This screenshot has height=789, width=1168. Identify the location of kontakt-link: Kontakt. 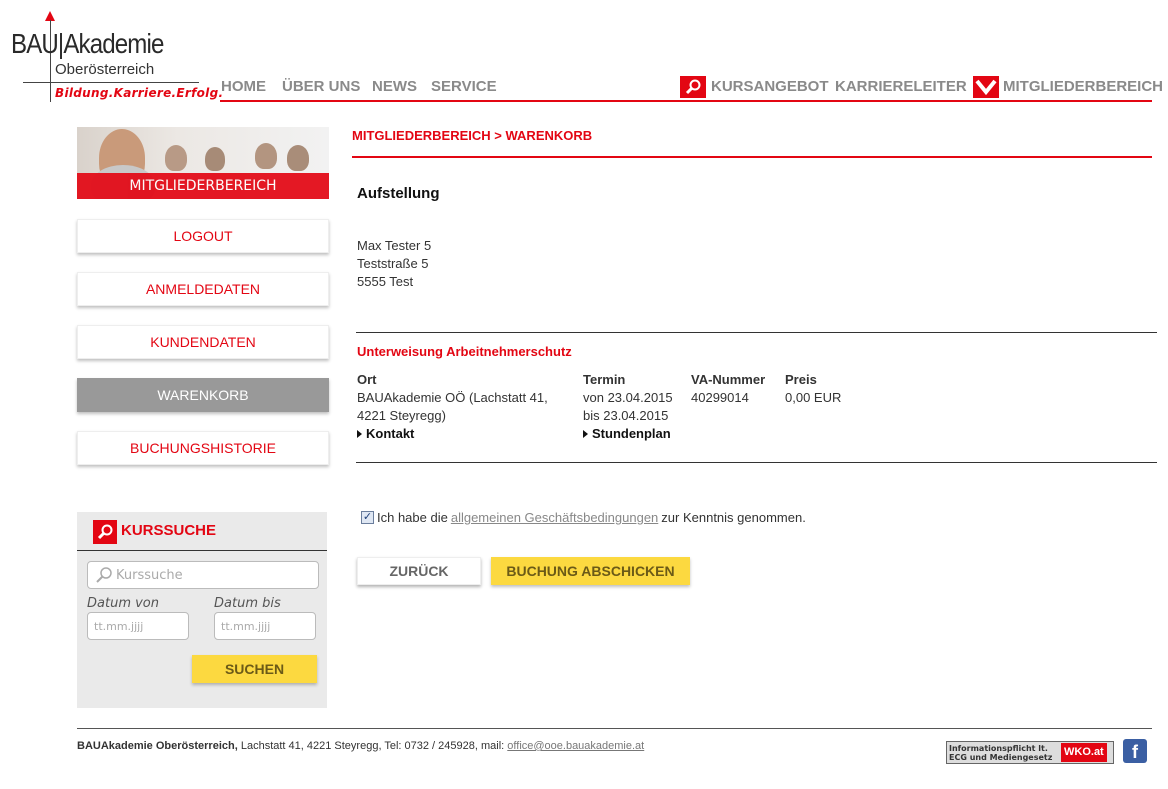
(385, 433).